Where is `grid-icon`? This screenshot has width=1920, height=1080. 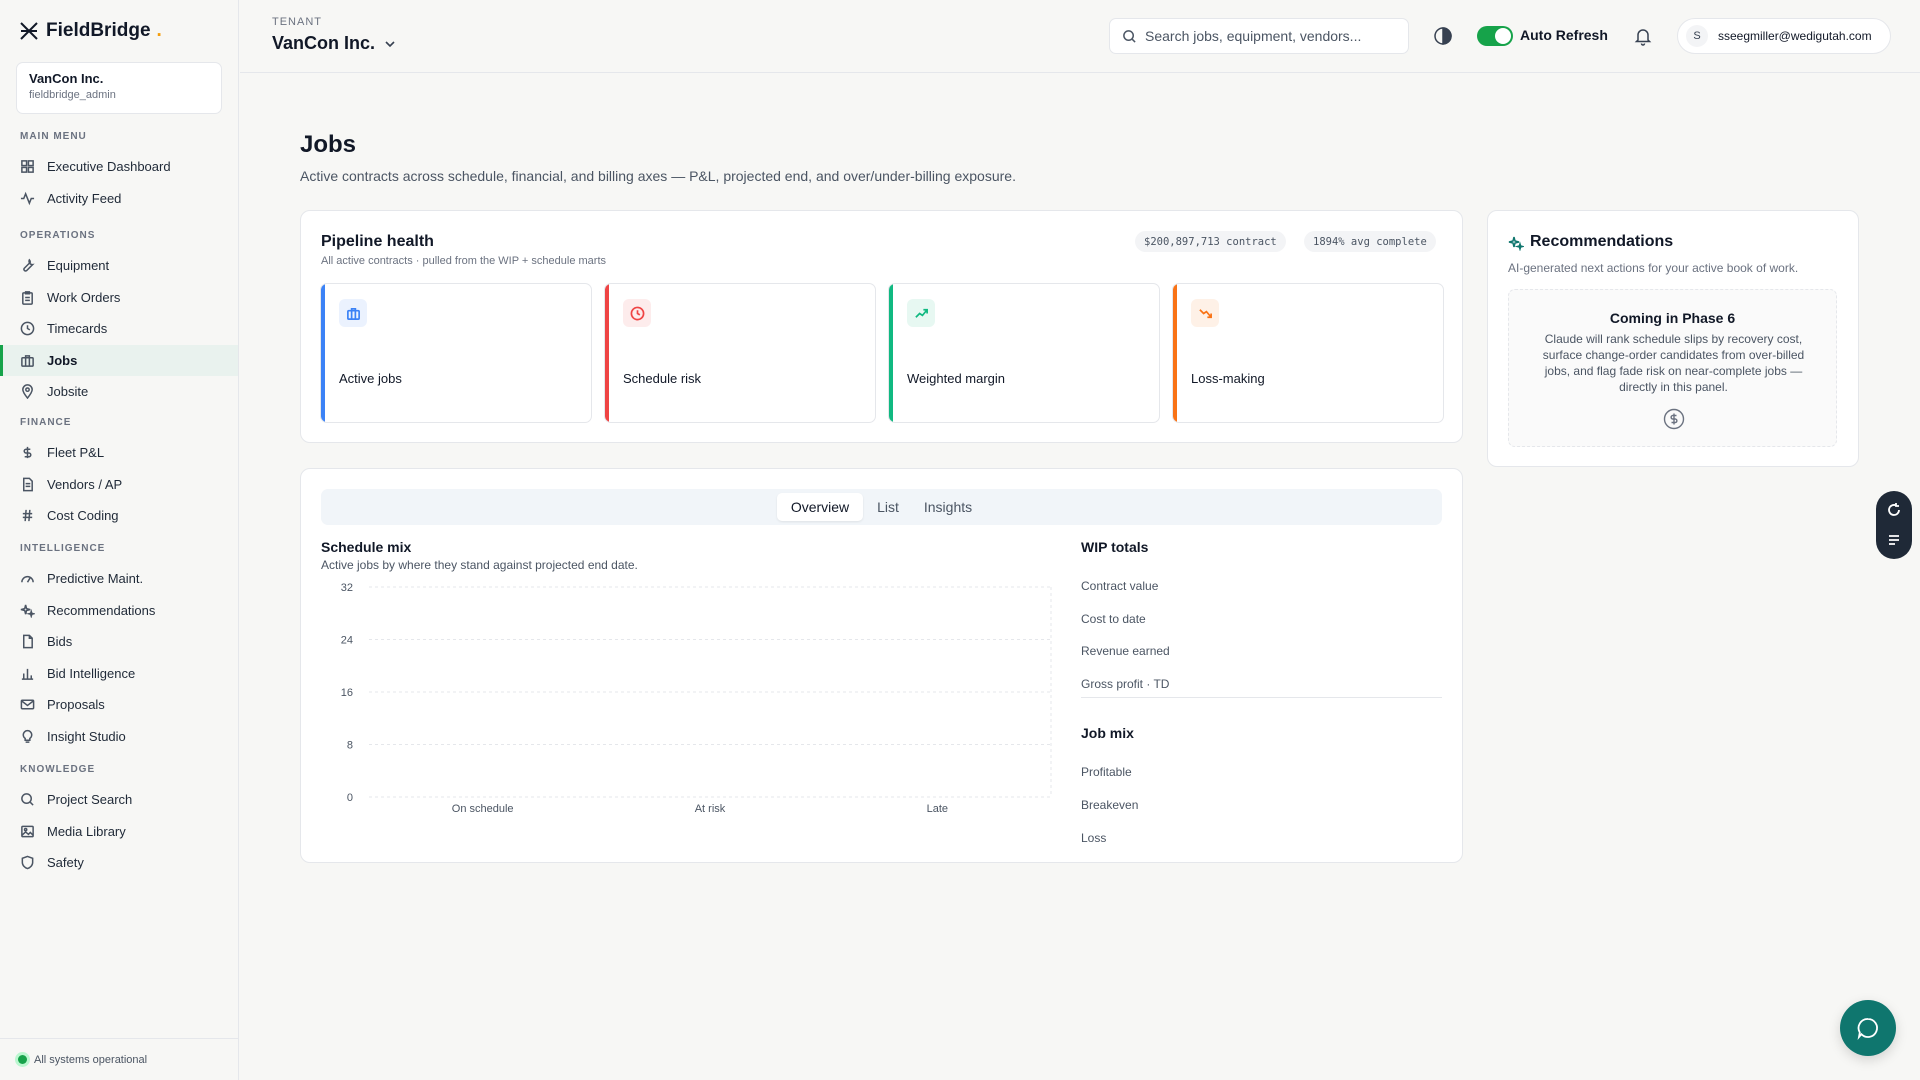
grid-icon is located at coordinates (27, 166).